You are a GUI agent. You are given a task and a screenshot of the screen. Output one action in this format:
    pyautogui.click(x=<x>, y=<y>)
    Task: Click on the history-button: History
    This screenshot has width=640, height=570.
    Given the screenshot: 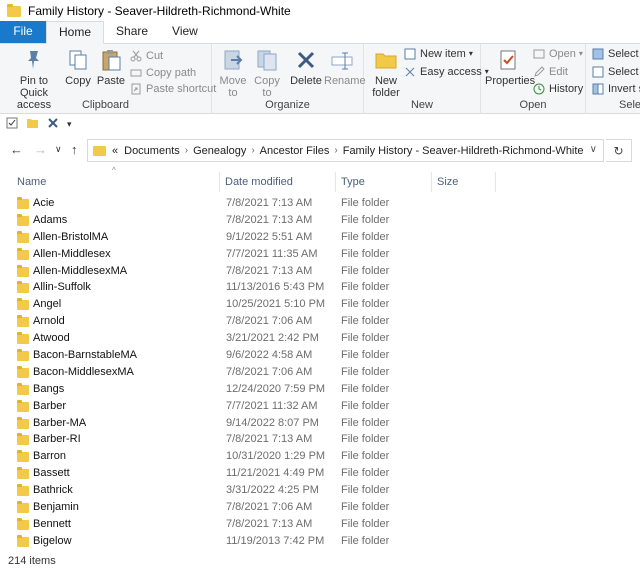 What is the action you would take?
    pyautogui.click(x=558, y=89)
    